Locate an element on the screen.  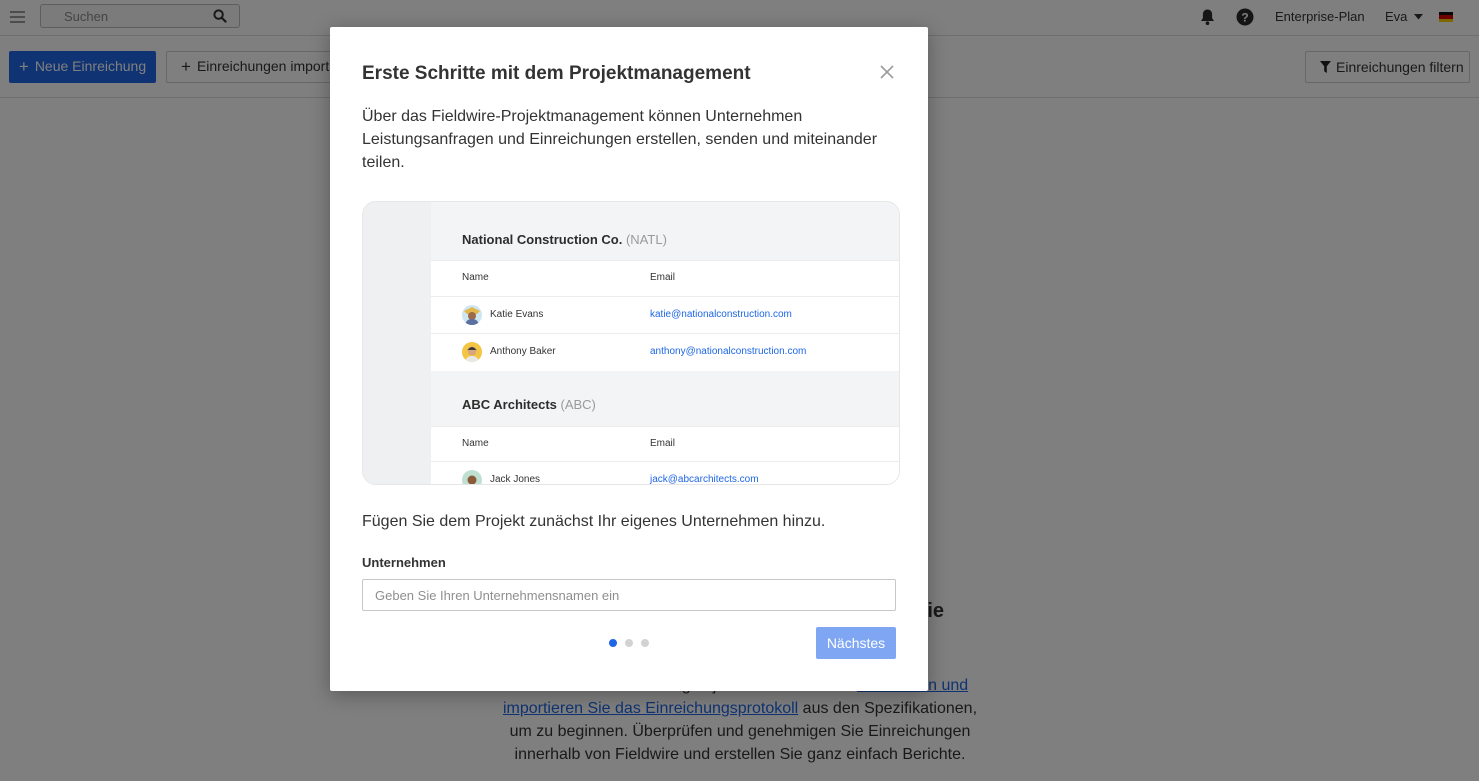
member-name: Katie Evans is located at coordinates (517, 314).